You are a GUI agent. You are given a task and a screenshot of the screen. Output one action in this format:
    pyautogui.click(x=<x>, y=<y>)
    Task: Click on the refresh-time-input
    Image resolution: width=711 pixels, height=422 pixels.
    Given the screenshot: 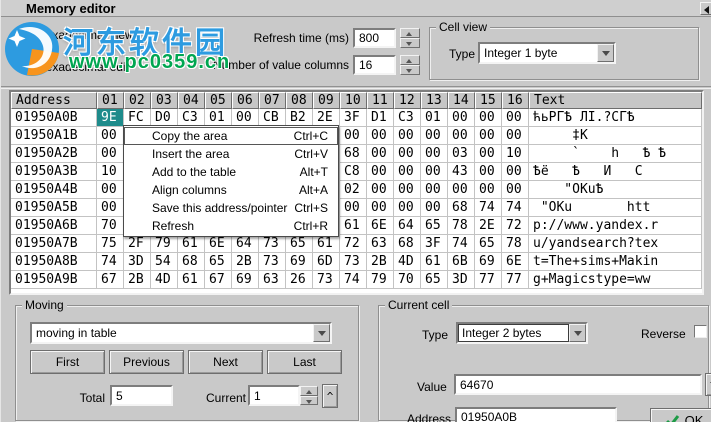 What is the action you would take?
    pyautogui.click(x=374, y=38)
    